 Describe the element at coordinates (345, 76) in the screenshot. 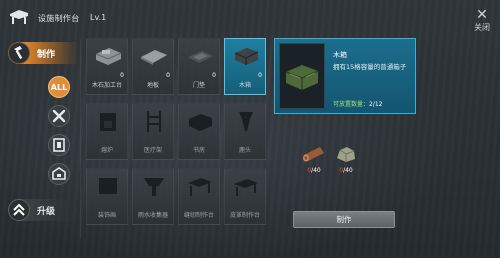

I see `item-detail-panel: 木箱 拥有15格容量的普通箱子 可放置数量：2/12` at that location.